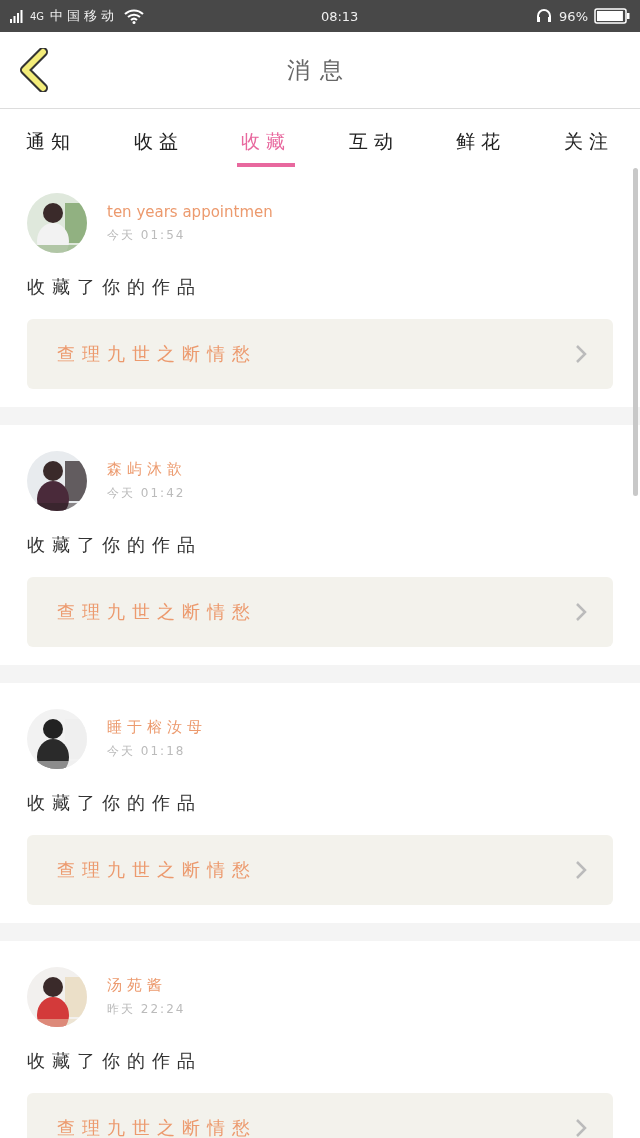 This screenshot has width=640, height=1138. What do you see at coordinates (157, 727) in the screenshot?
I see `user-name: 睡于榕汝母` at bounding box center [157, 727].